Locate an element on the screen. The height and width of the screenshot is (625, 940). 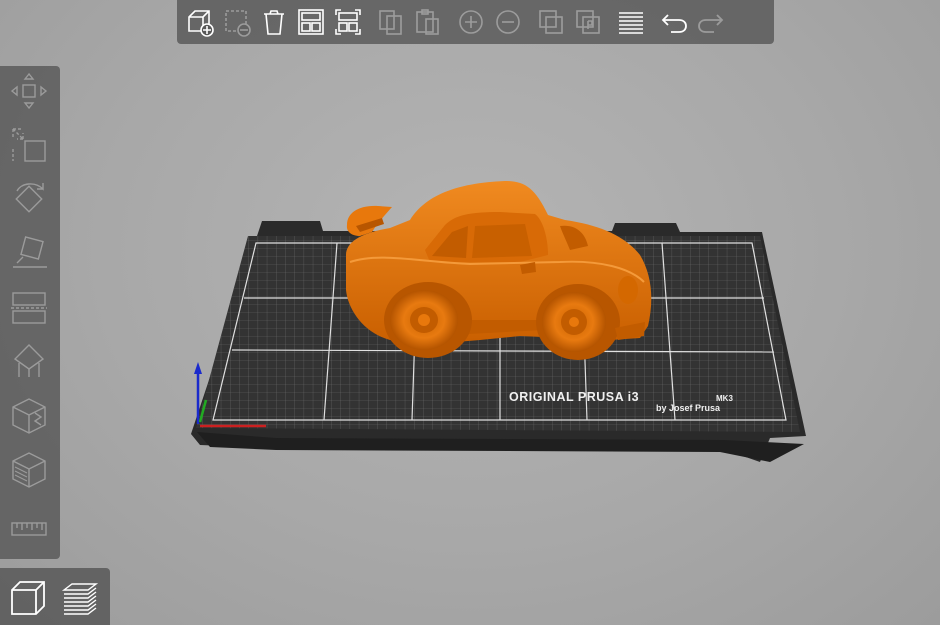
scale-icon is located at coordinates (29, 145).